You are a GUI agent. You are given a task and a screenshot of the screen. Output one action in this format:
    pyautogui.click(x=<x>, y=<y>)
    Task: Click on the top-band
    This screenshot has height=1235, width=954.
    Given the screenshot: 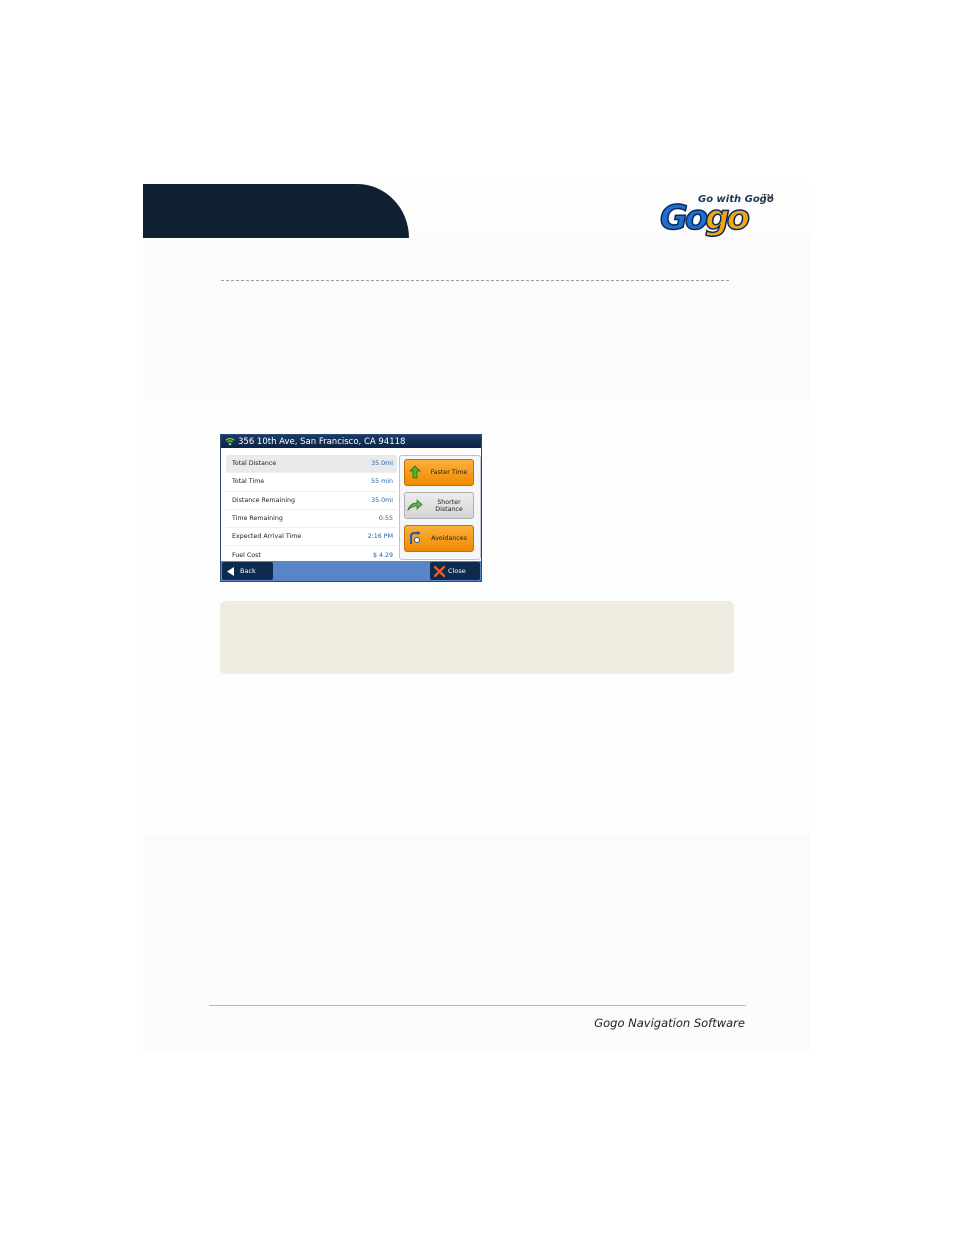 What is the action you would take?
    pyautogui.click(x=476, y=319)
    